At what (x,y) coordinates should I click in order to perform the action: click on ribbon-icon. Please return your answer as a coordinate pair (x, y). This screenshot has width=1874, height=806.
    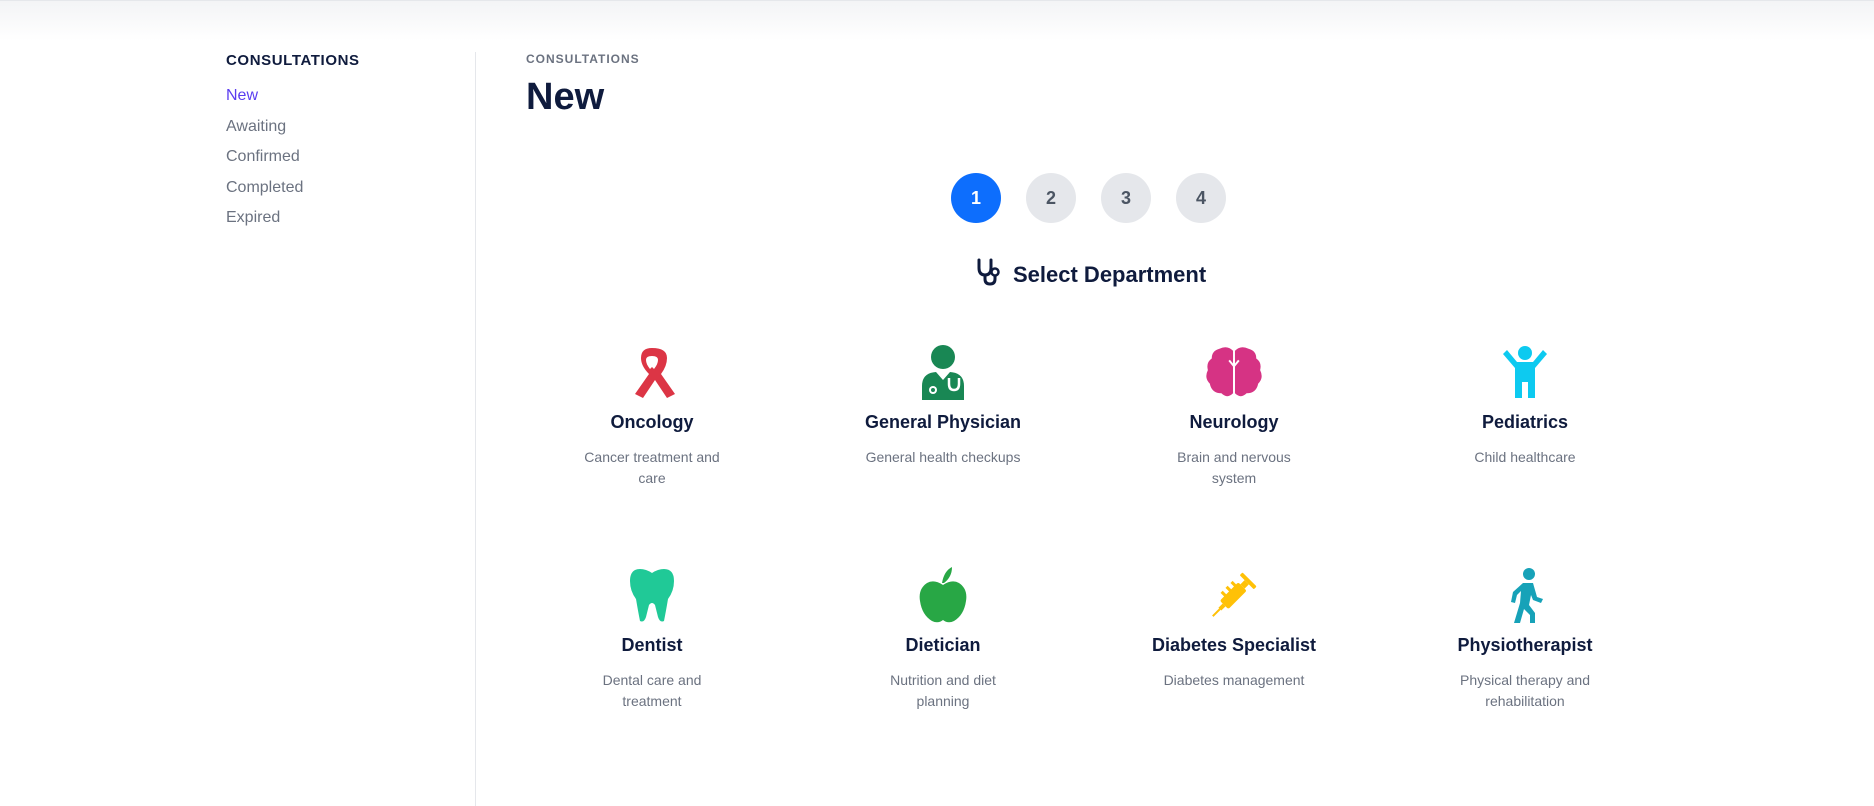
    Looking at the image, I should click on (652, 372).